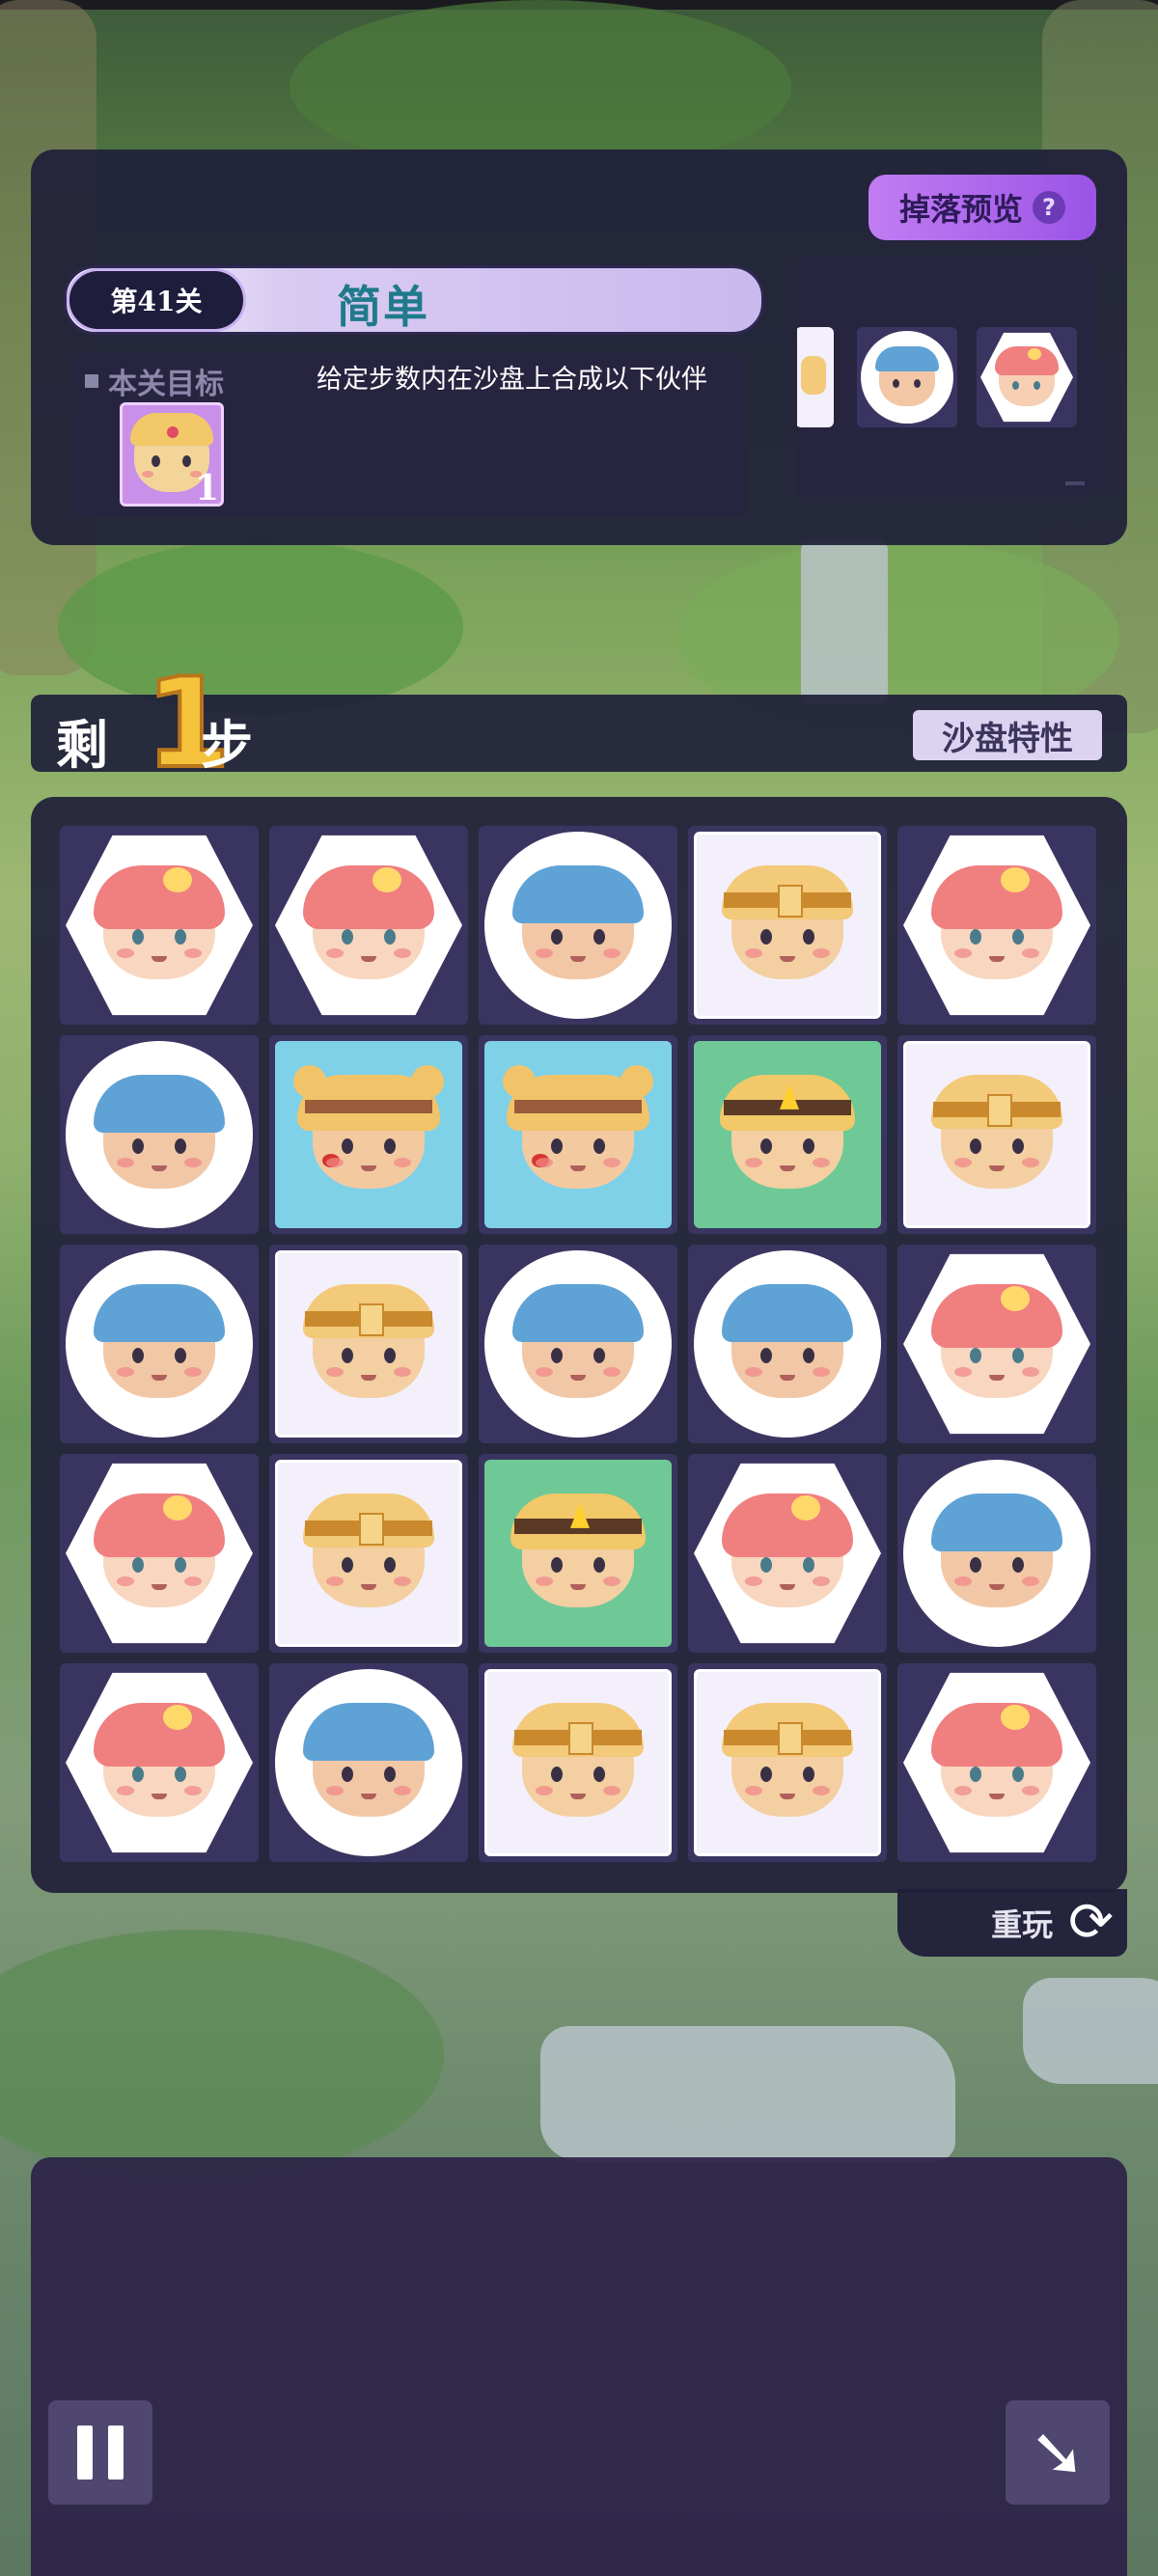  I want to click on bullet-icon, so click(91, 381).